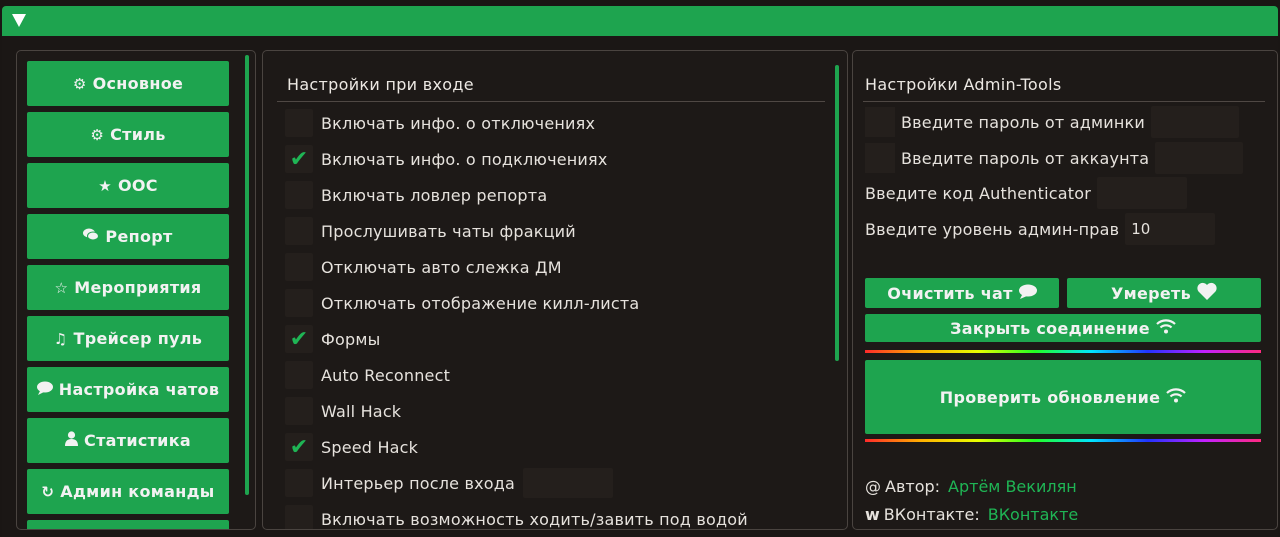 Image resolution: width=1280 pixels, height=537 pixels. I want to click on option-wall-hack: Wall Hack, so click(343, 411).